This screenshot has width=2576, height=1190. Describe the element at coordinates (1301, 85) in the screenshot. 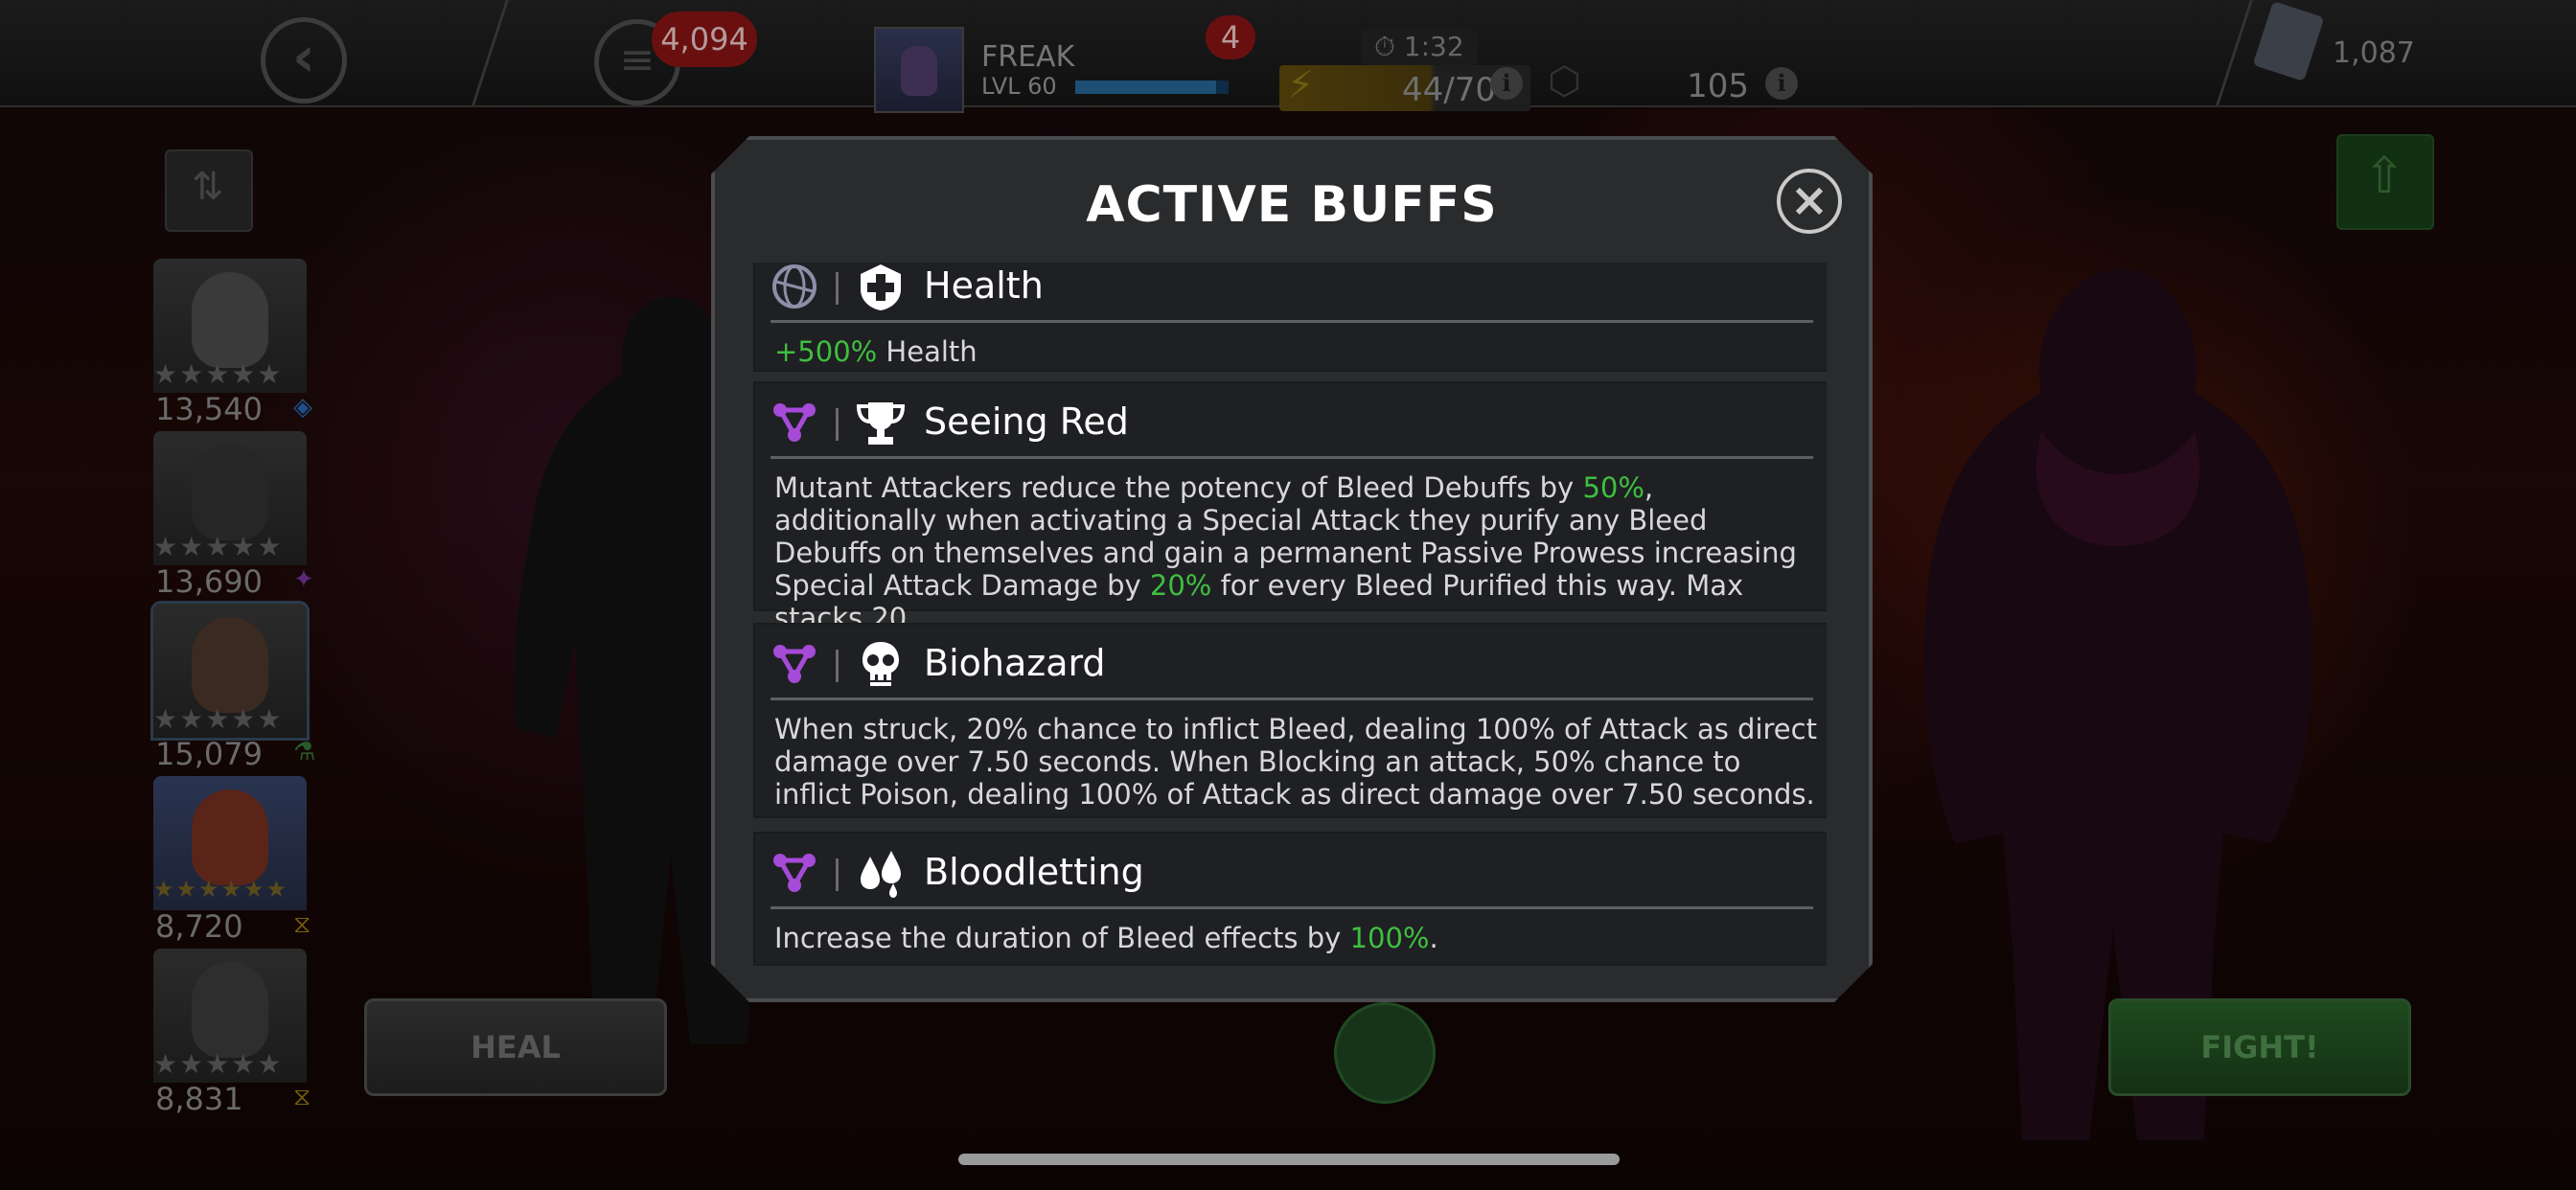

I see `lightning-icon: ⚡` at that location.